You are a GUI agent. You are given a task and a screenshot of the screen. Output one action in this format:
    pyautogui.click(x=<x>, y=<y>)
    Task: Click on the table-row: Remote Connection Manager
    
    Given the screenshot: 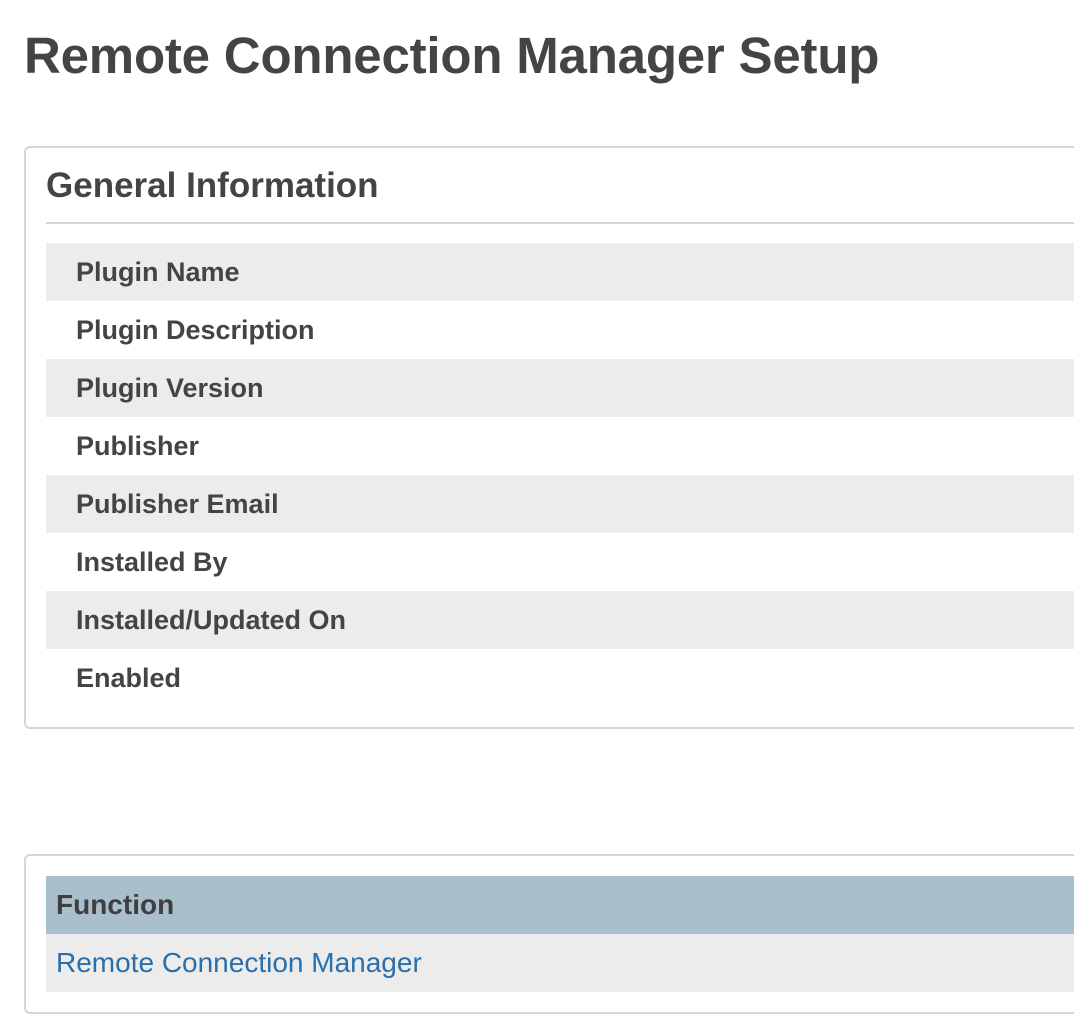 What is the action you would take?
    pyautogui.click(x=560, y=963)
    